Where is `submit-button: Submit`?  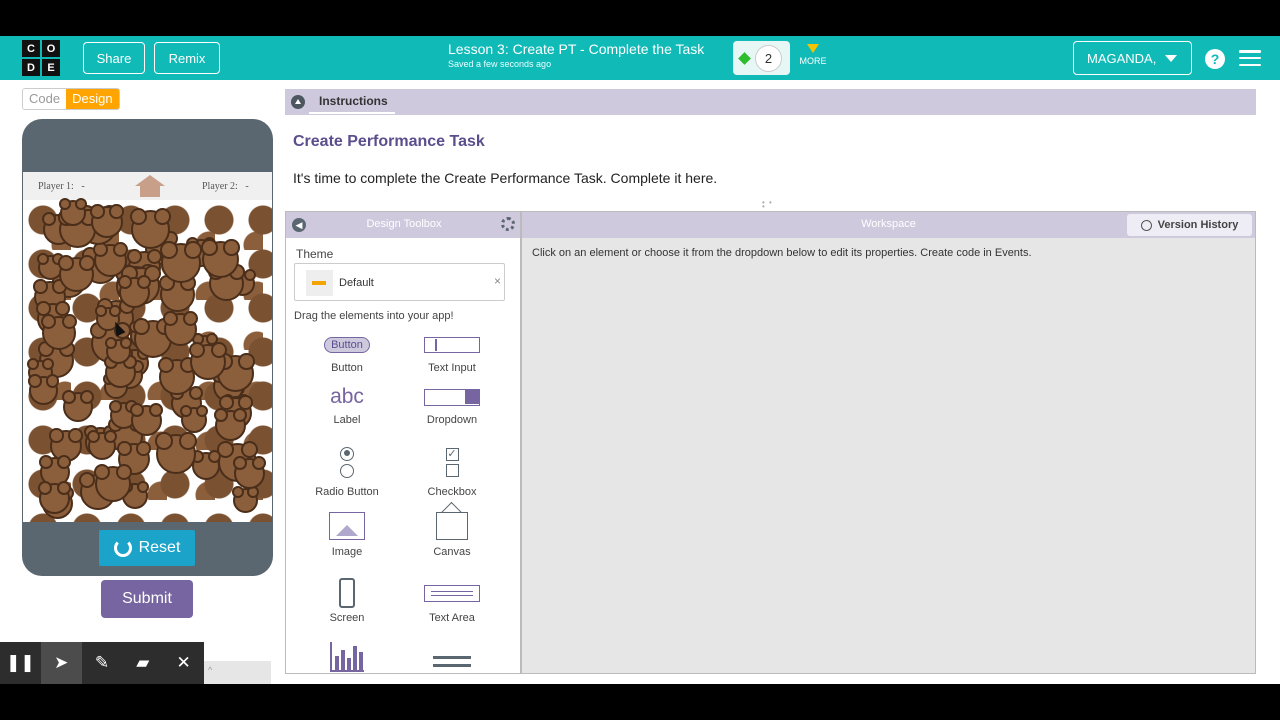
submit-button: Submit is located at coordinates (147, 599).